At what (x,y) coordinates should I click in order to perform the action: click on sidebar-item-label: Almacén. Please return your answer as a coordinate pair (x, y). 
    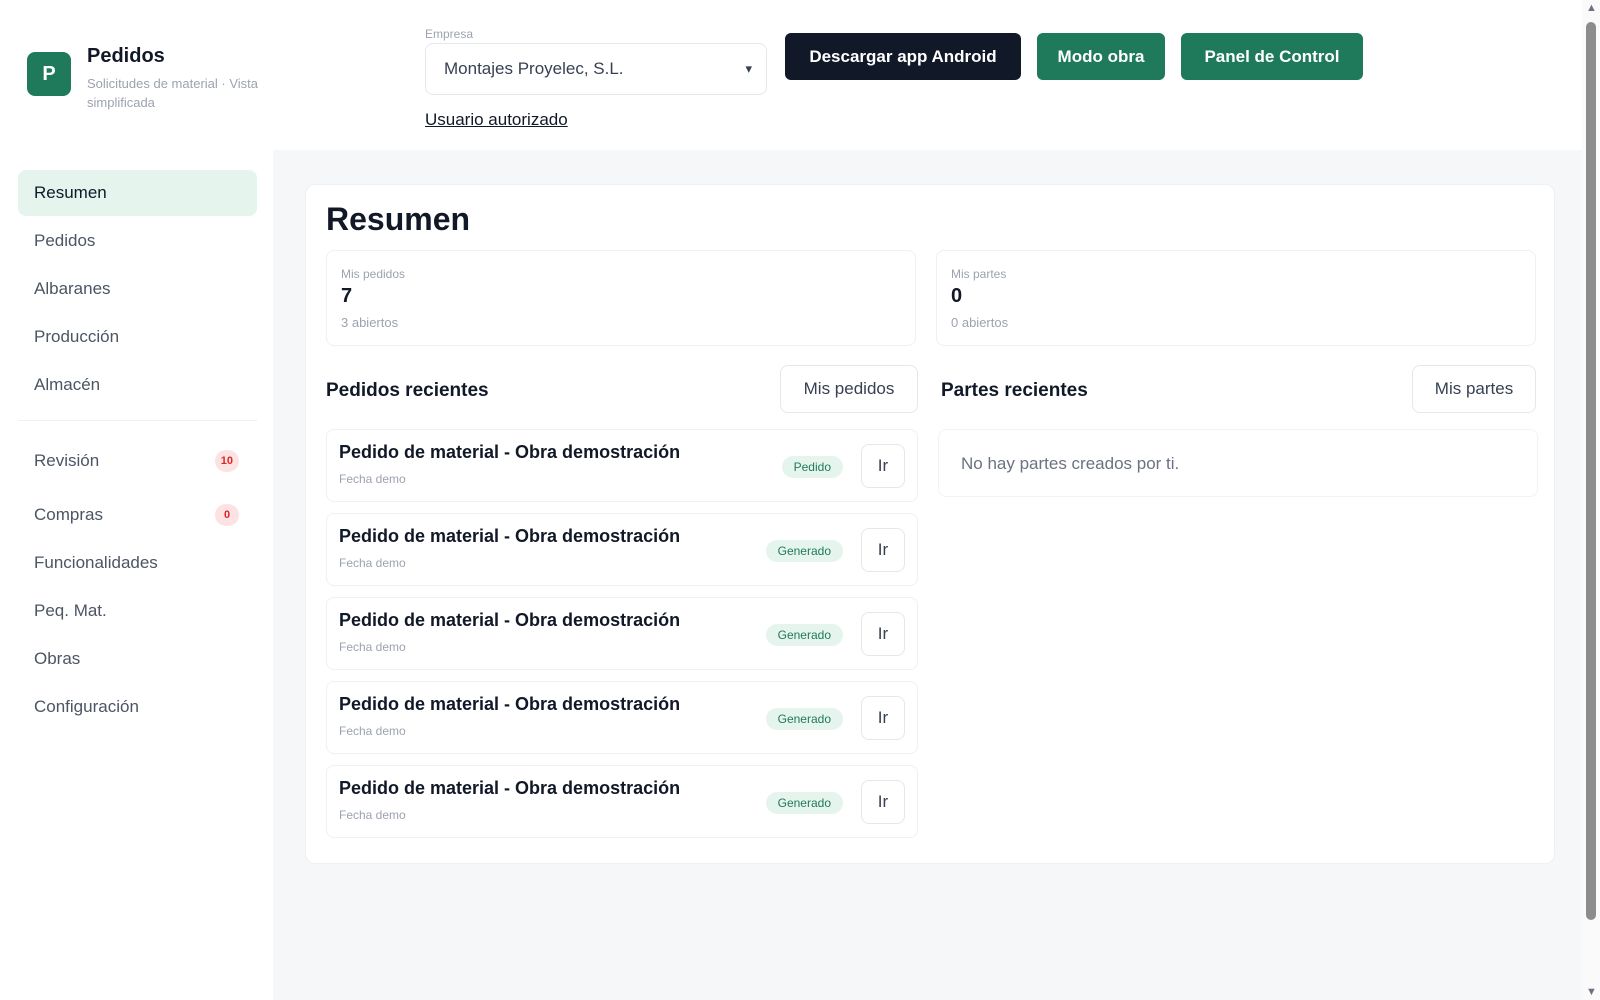
    Looking at the image, I should click on (67, 384).